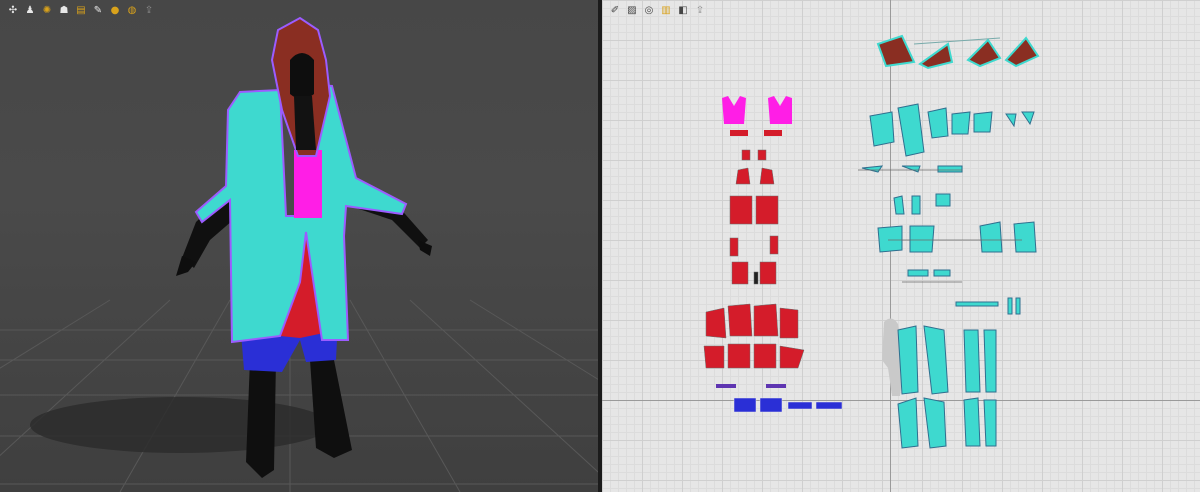  Describe the element at coordinates (98, 11) in the screenshot. I see `pin-icon: ✎` at that location.